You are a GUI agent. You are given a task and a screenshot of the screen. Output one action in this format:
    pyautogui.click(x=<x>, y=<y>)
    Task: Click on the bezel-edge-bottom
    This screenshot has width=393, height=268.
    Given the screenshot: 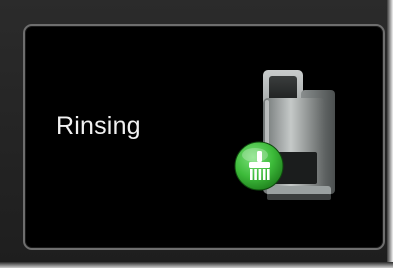 What is the action you would take?
    pyautogui.click(x=196, y=265)
    